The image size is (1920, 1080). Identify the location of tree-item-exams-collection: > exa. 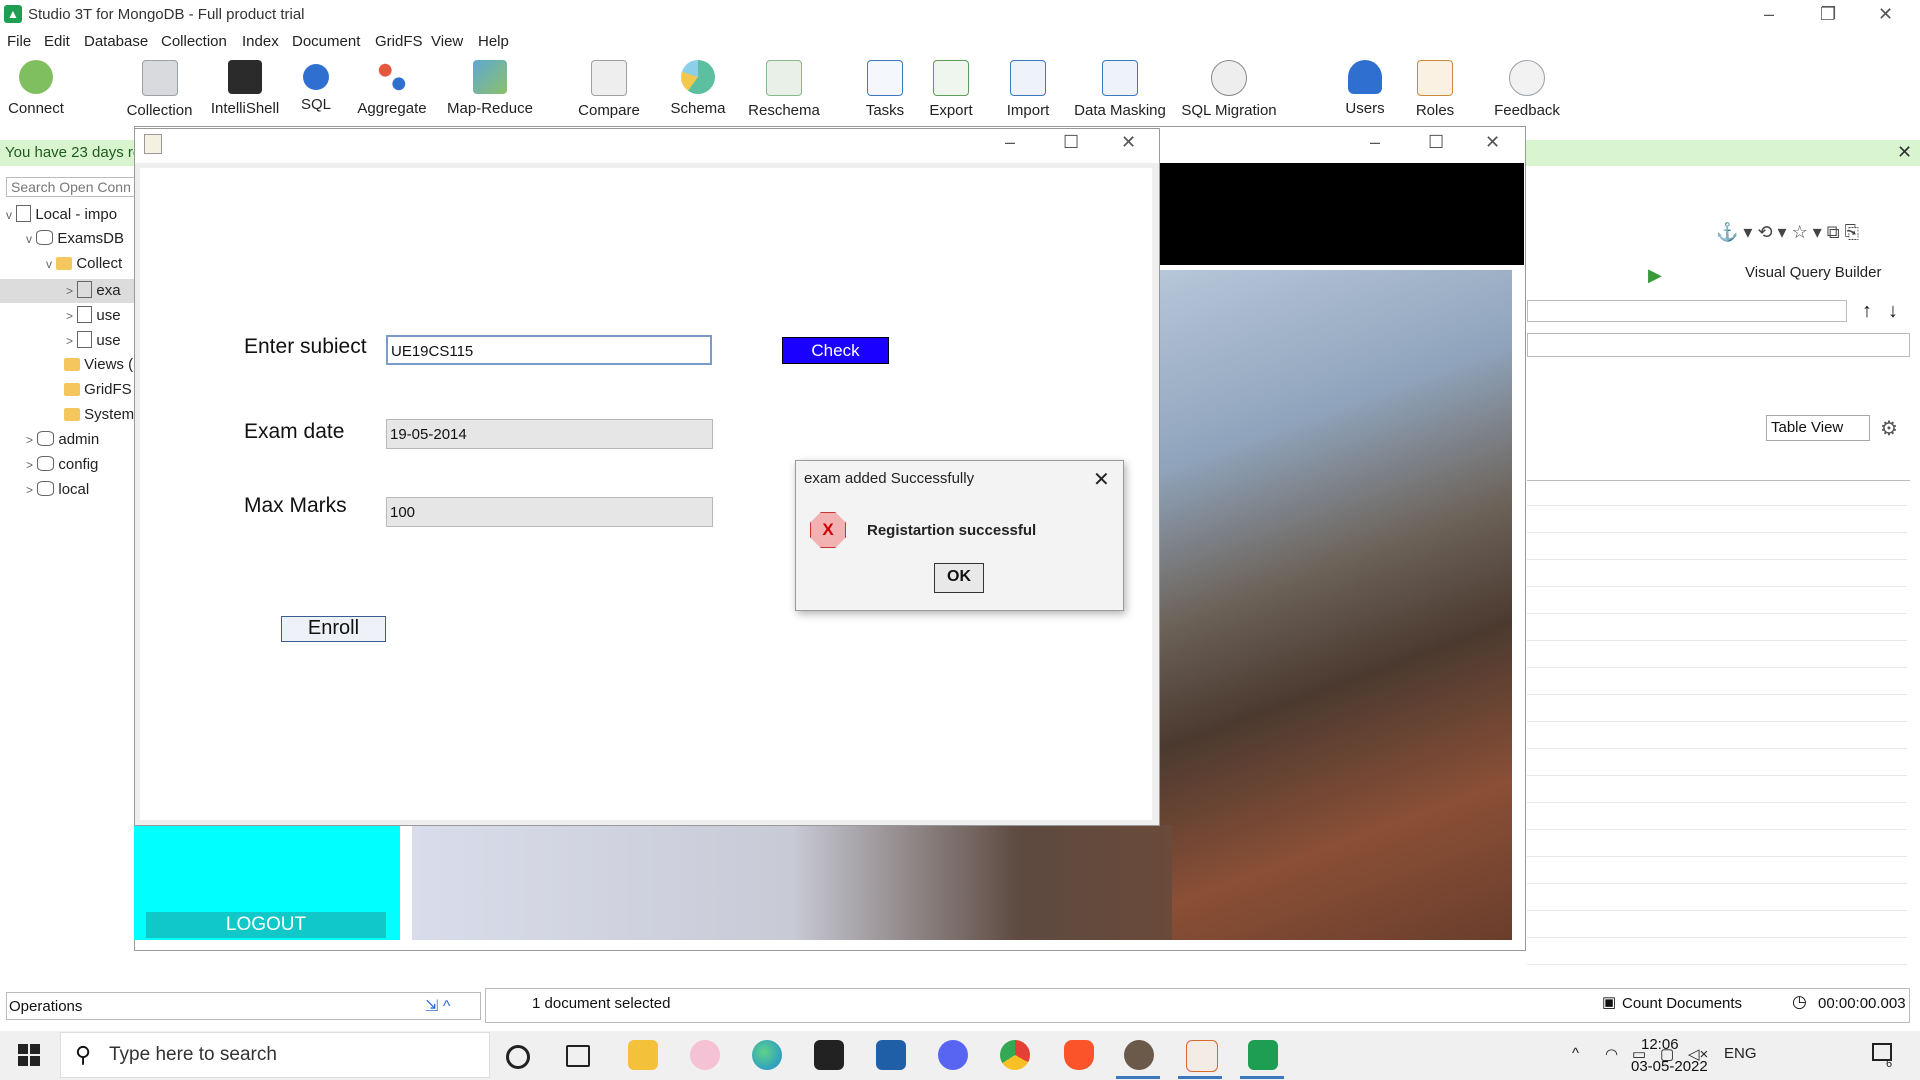
(93, 290).